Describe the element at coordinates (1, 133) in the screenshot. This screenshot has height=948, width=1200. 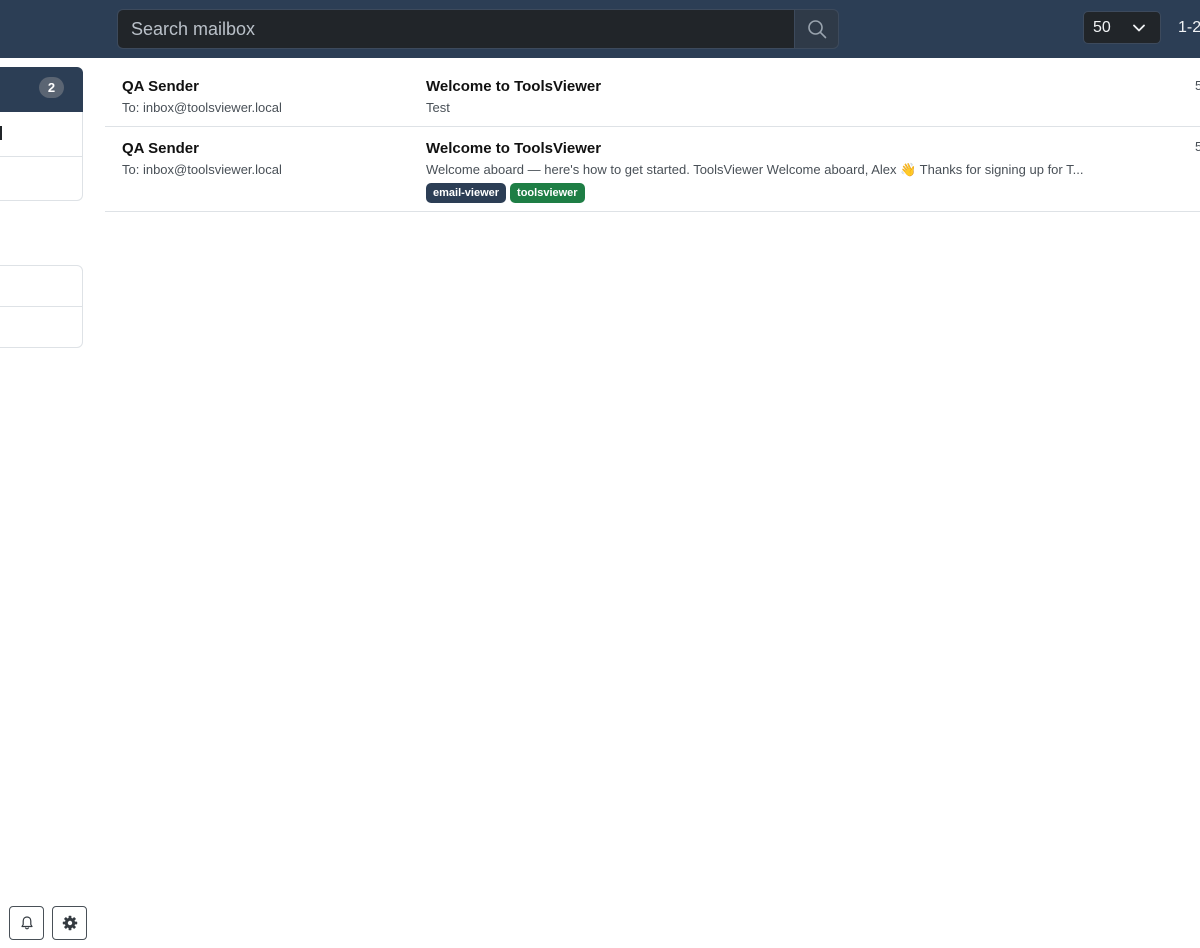
I see `sidebar-item-marker` at that location.